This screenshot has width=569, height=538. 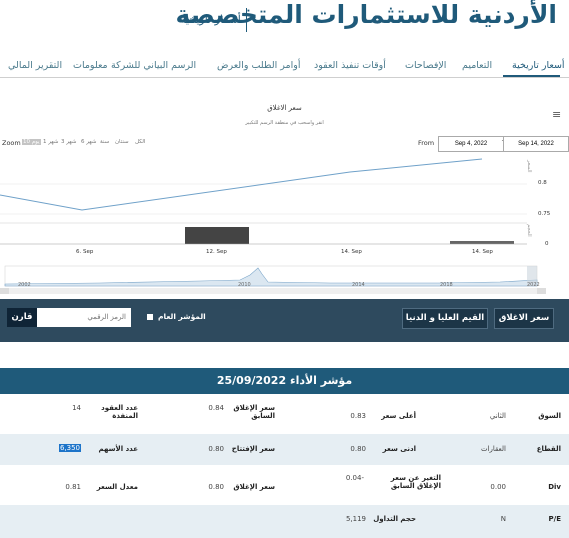 I want to click on scroll-right-button, so click(x=541, y=291).